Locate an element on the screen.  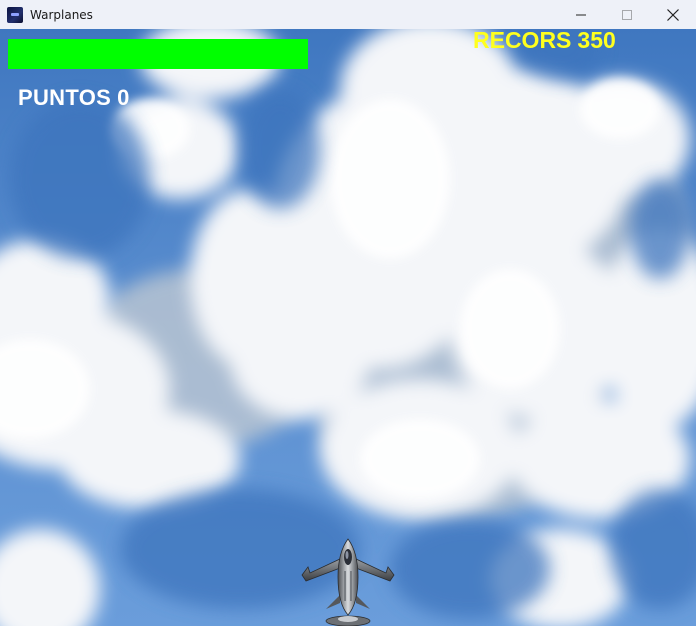
window-controls is located at coordinates (627, 14).